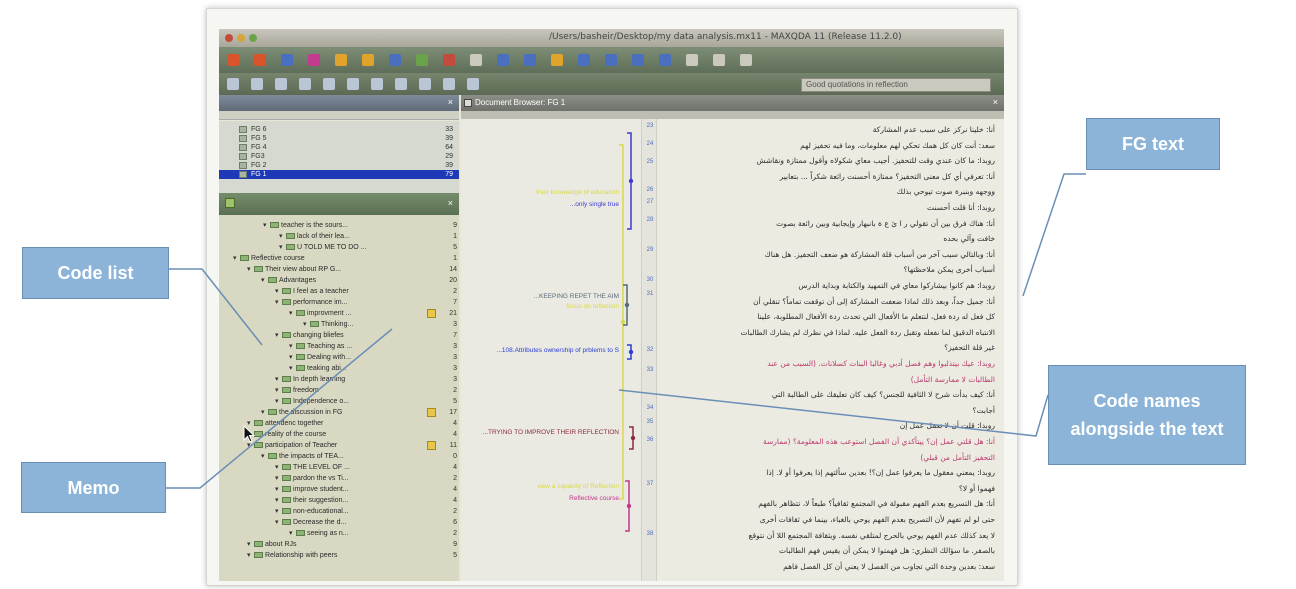  I want to click on code-list-leader, so click(215, 307).